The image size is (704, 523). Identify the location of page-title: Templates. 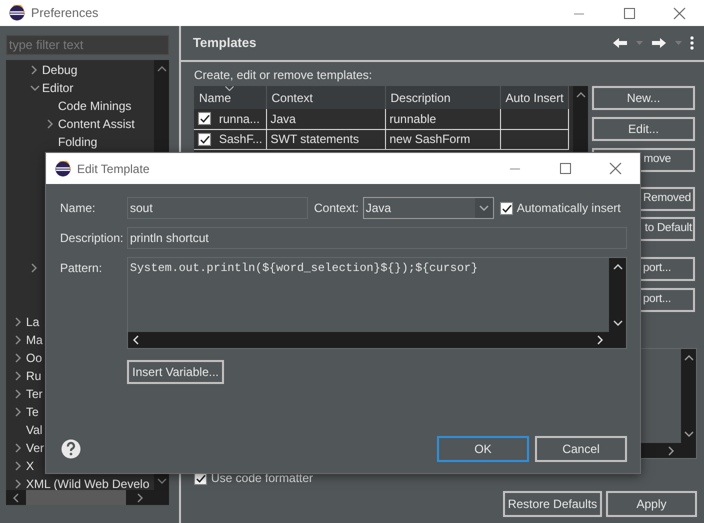
(225, 43).